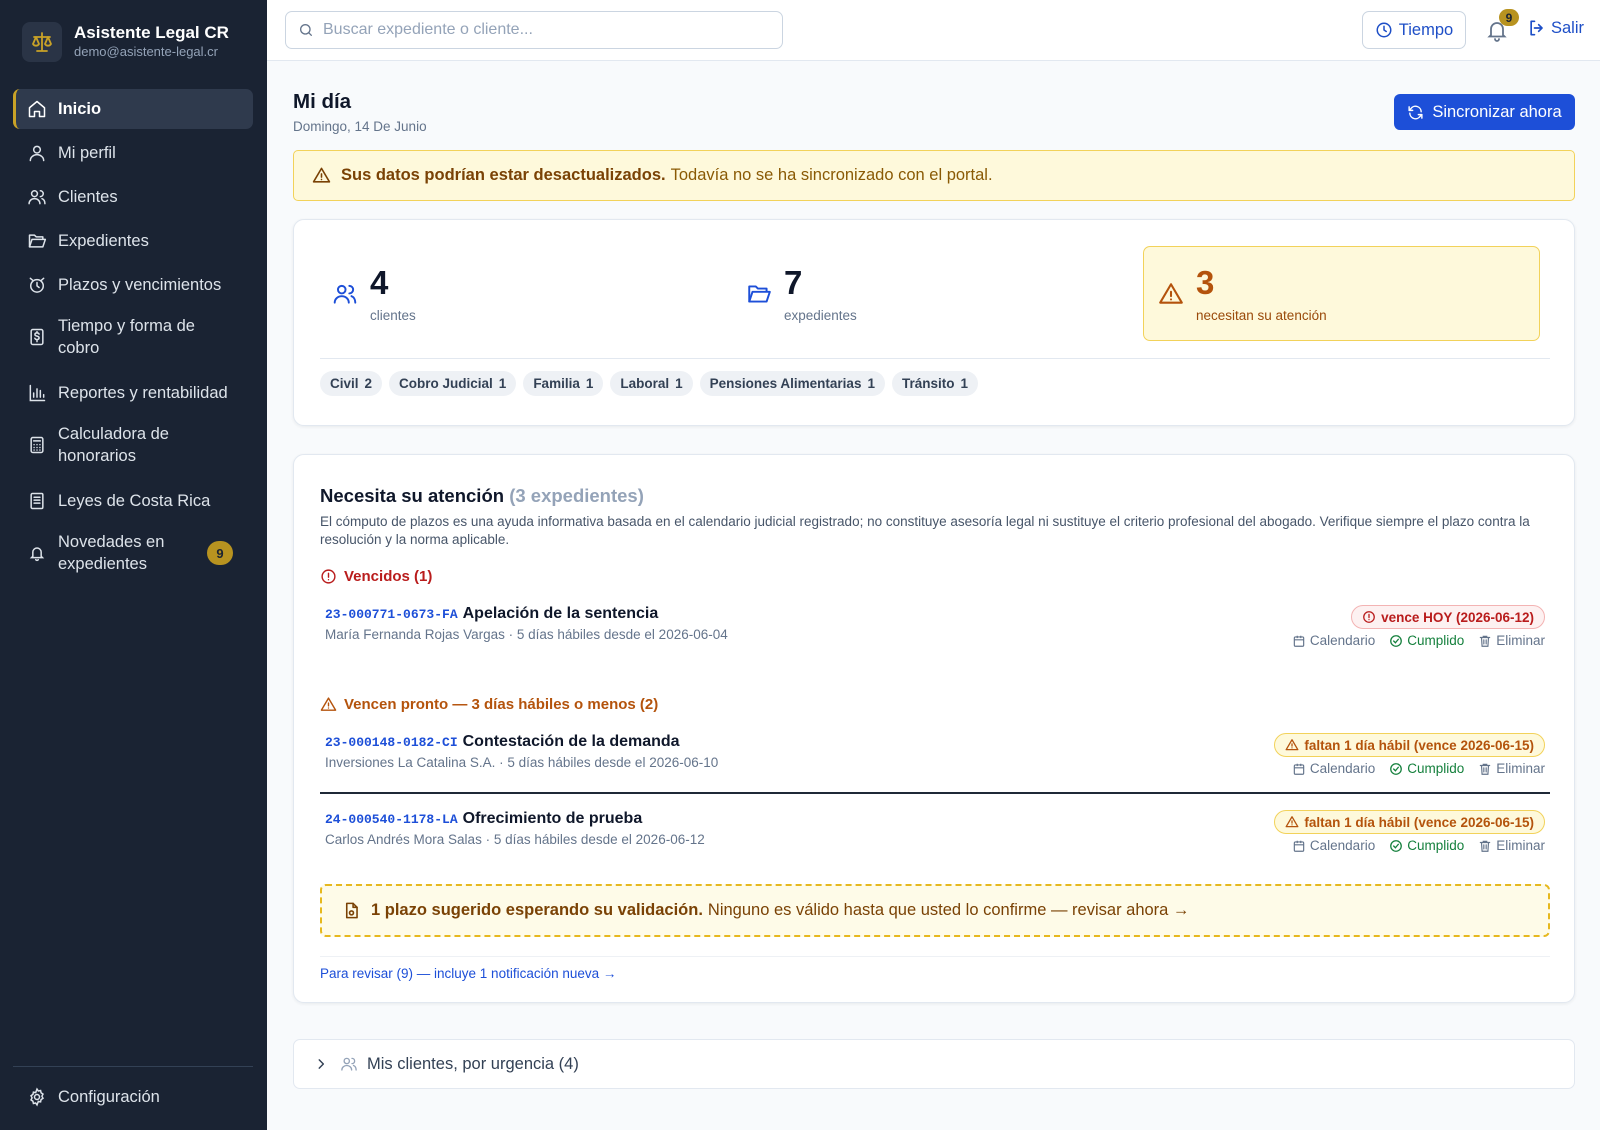  I want to click on page-title: Mi día, so click(322, 101).